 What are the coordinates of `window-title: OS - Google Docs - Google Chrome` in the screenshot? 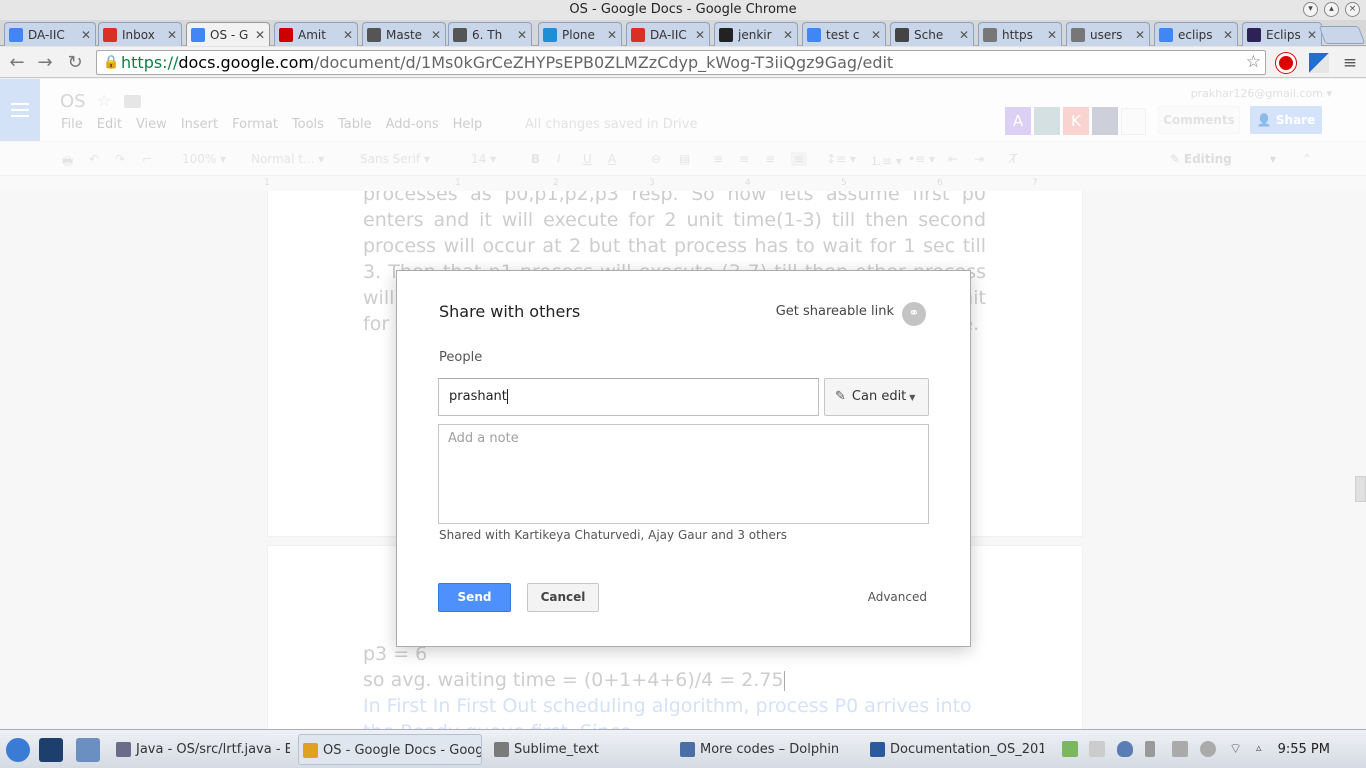 It's located at (683, 9).